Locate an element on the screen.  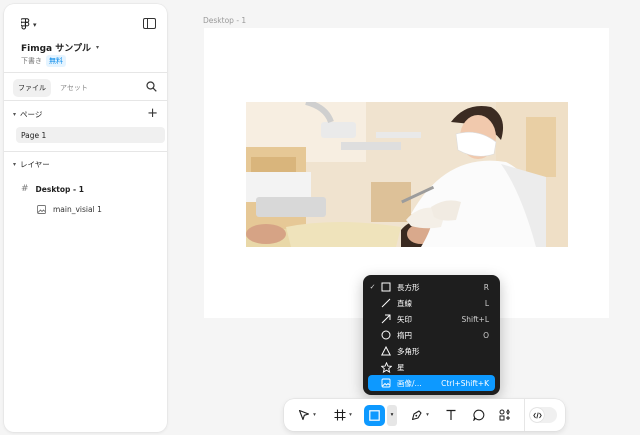
text-tool-button is located at coordinates (451, 415).